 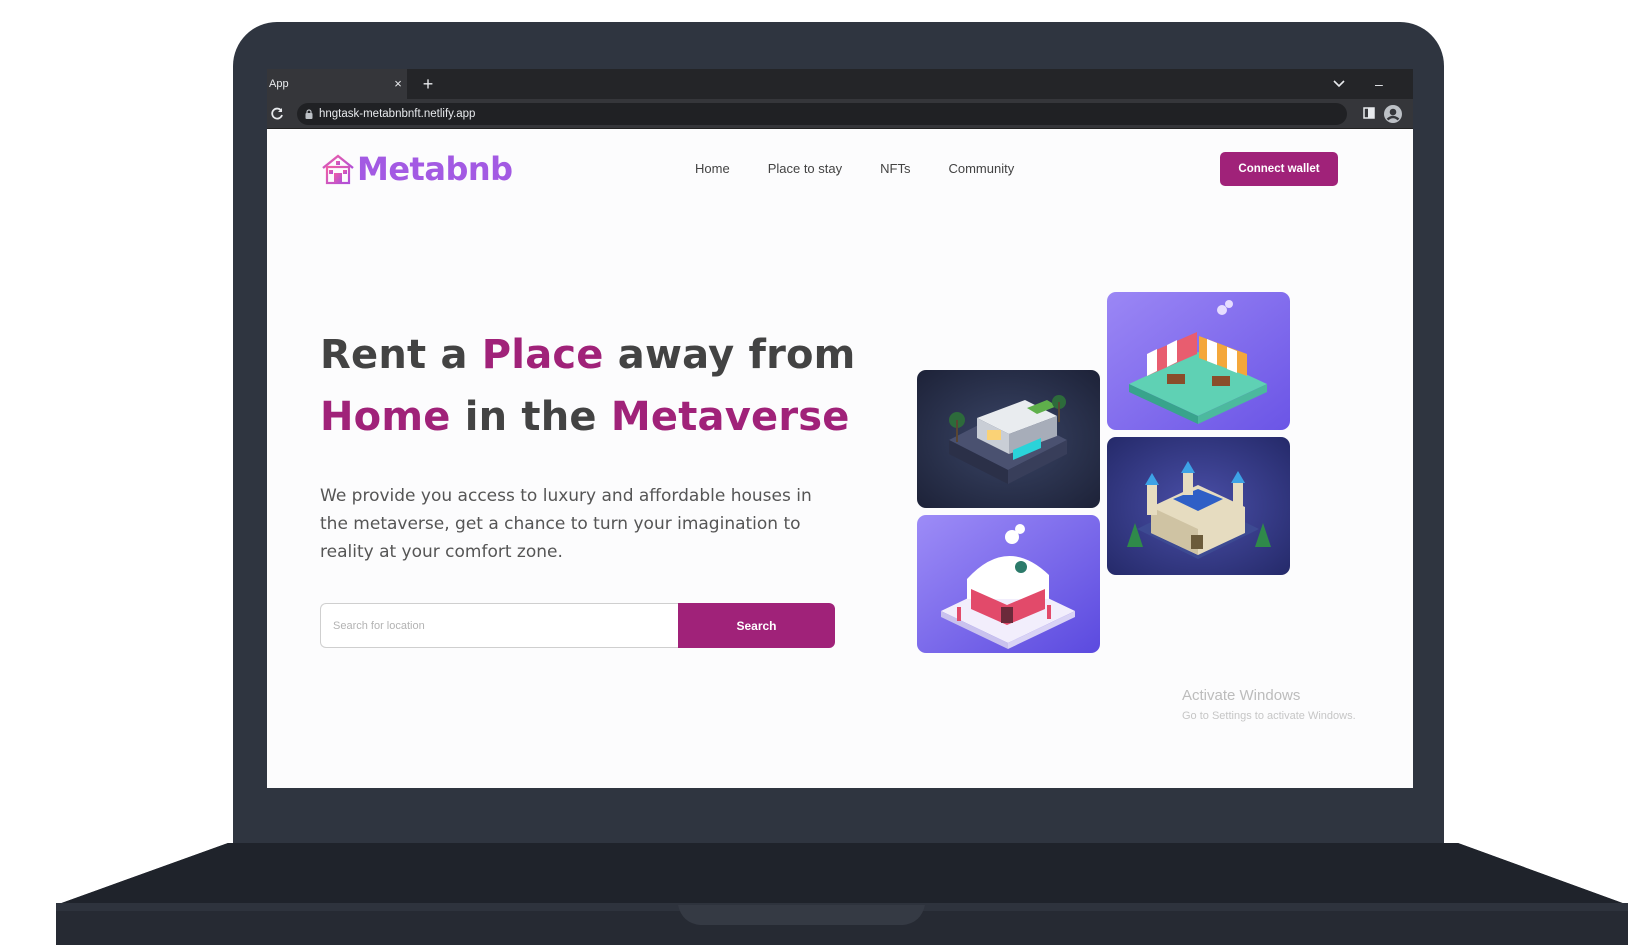 What do you see at coordinates (1279, 169) in the screenshot?
I see `connect-wallet-button: Connect wallet` at bounding box center [1279, 169].